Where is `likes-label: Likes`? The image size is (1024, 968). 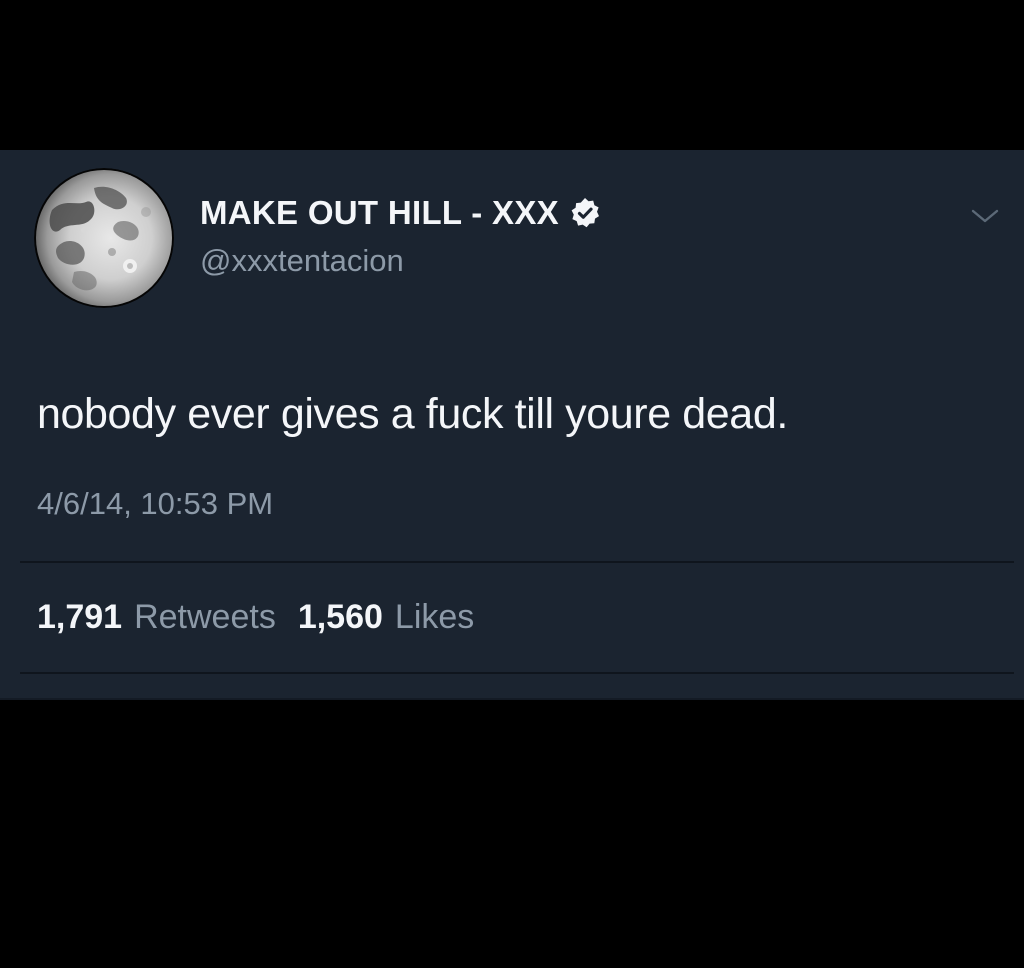
likes-label: Likes is located at coordinates (434, 617).